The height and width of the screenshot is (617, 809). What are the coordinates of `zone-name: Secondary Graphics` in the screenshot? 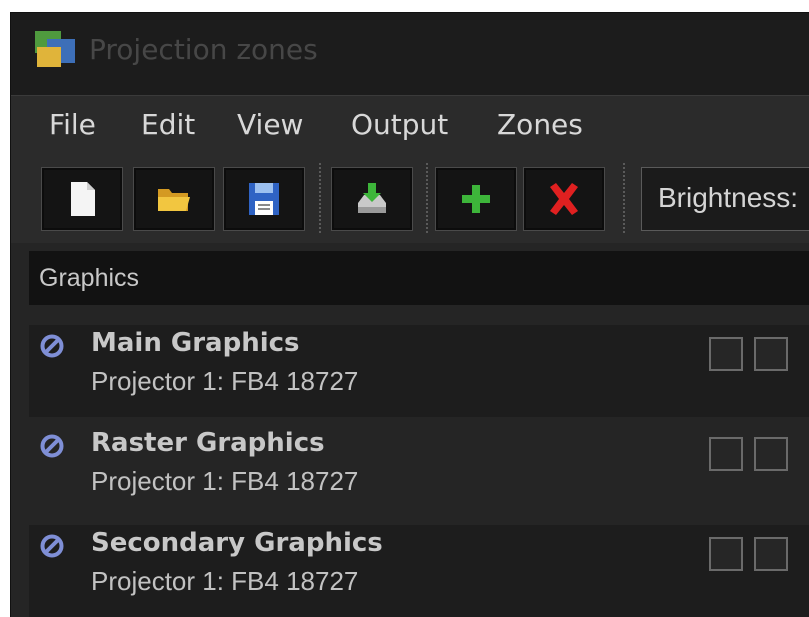 It's located at (237, 543).